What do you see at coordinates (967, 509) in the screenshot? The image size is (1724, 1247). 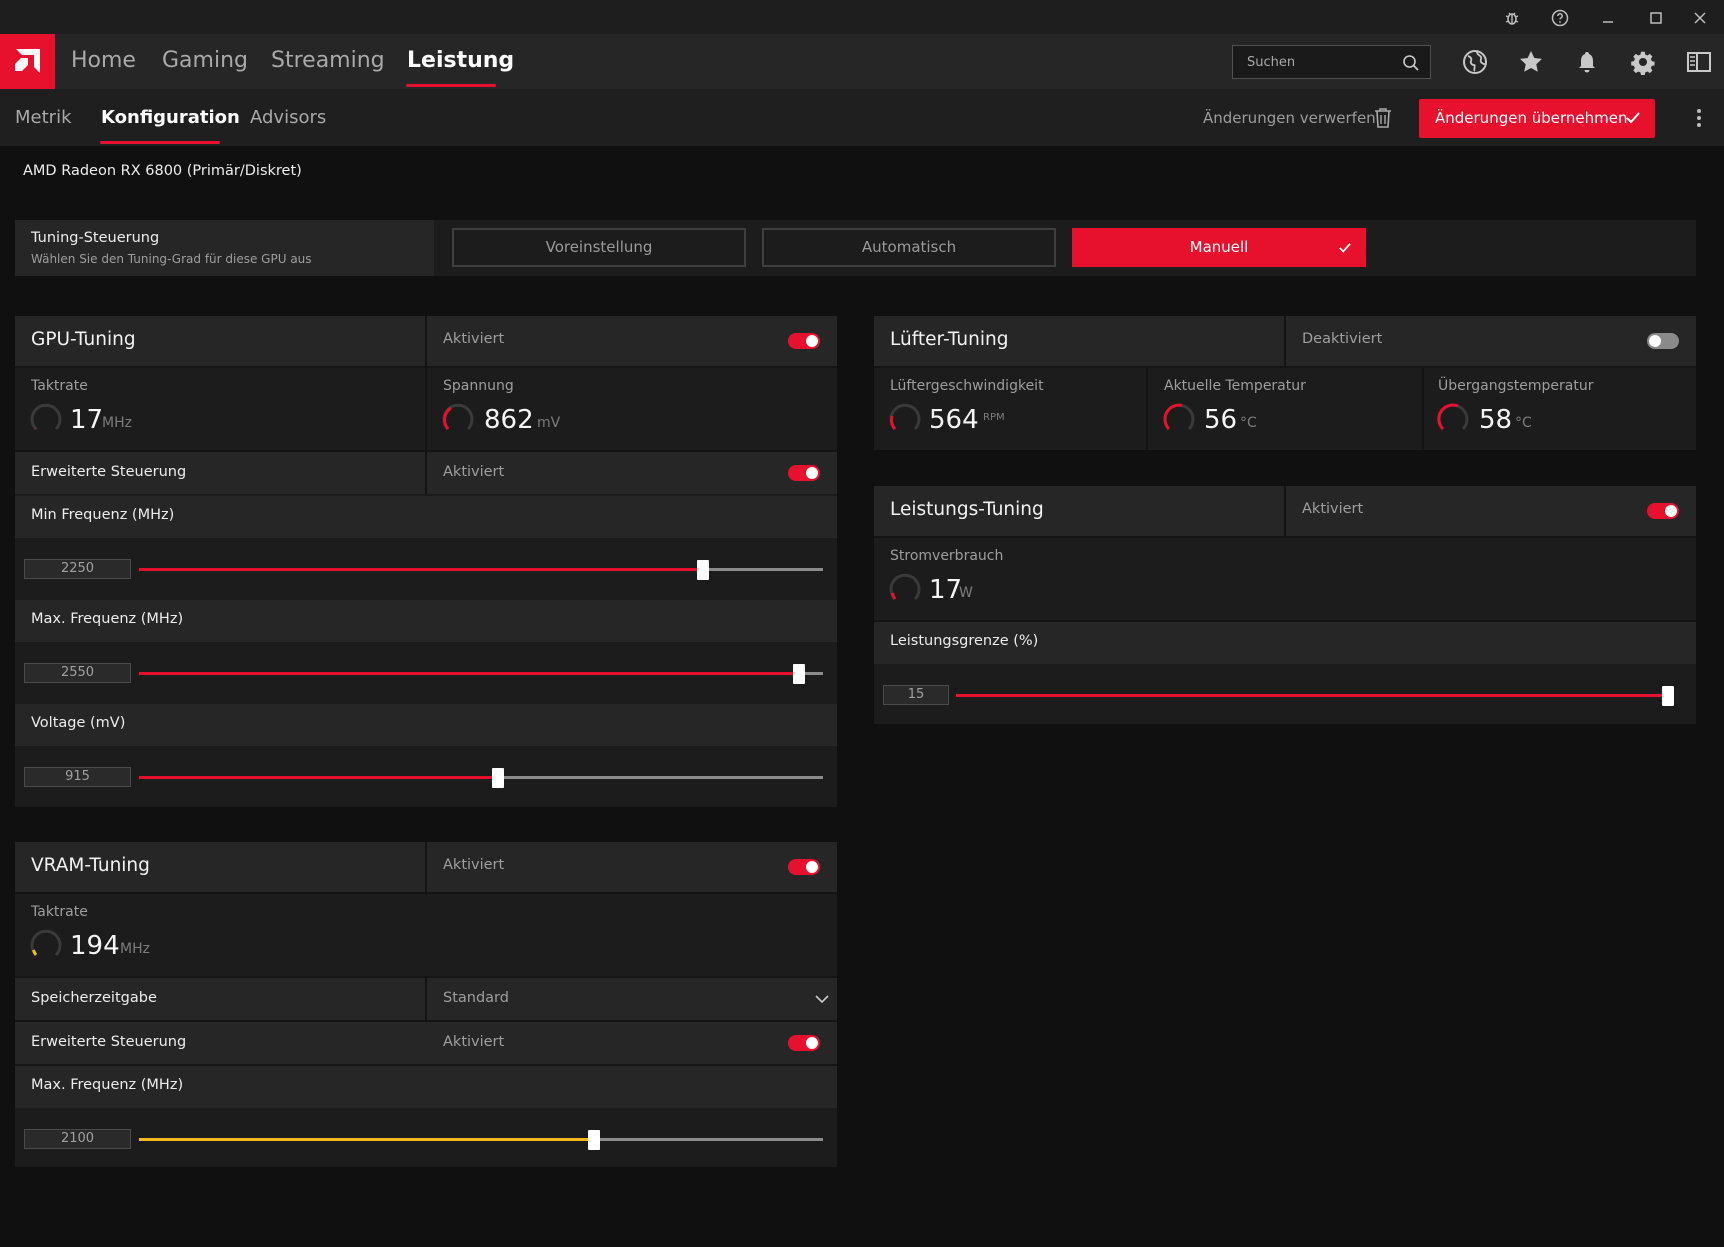 I see `power-tuning-title: Leistungs-Tuning` at bounding box center [967, 509].